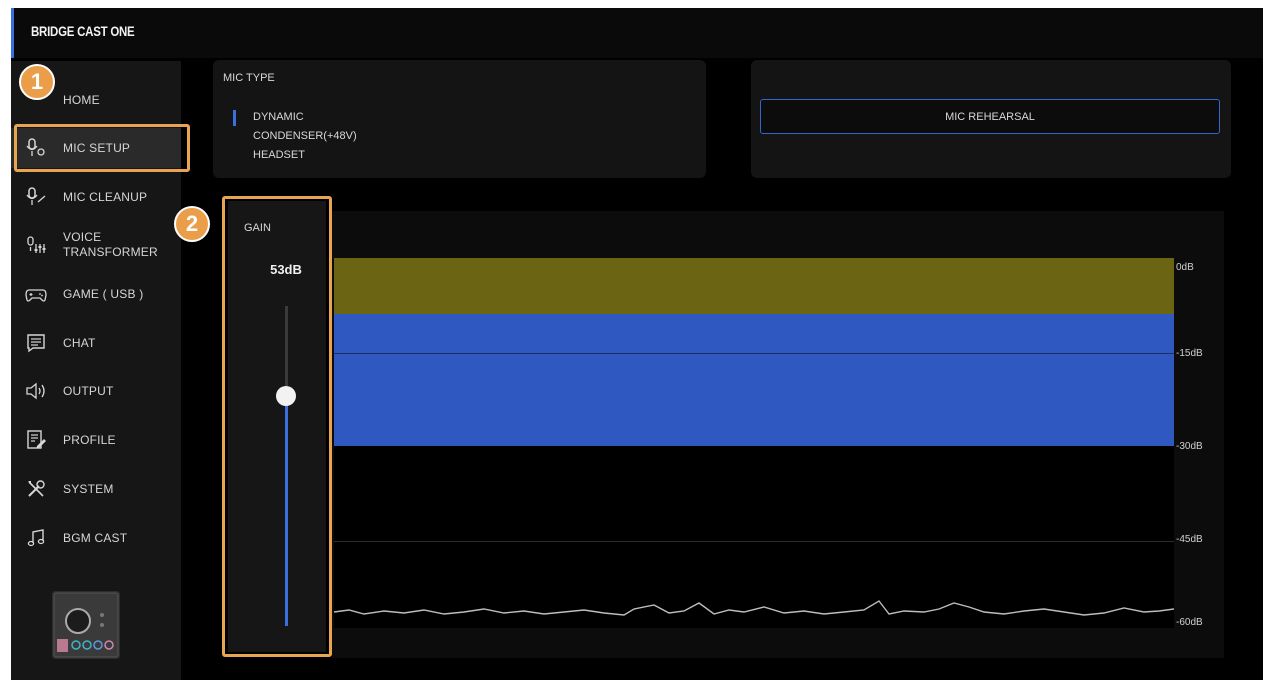 The height and width of the screenshot is (687, 1273). What do you see at coordinates (192, 224) in the screenshot?
I see `annotation-badge-2: 2` at bounding box center [192, 224].